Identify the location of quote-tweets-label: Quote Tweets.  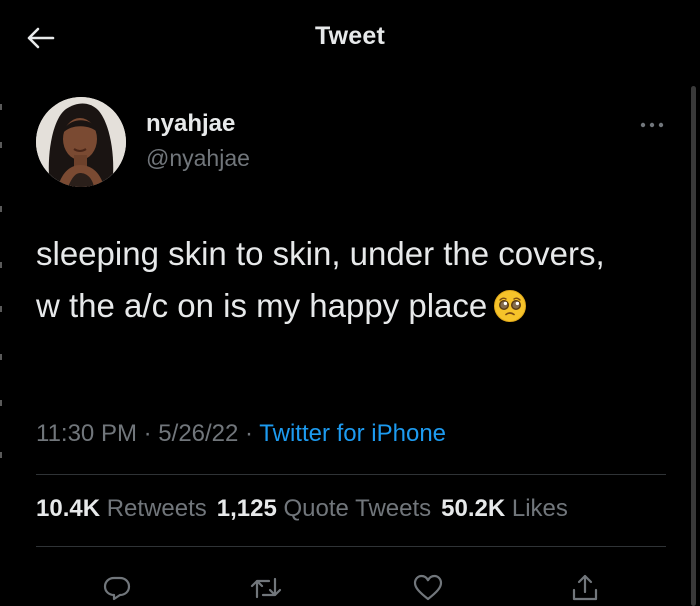
(357, 508).